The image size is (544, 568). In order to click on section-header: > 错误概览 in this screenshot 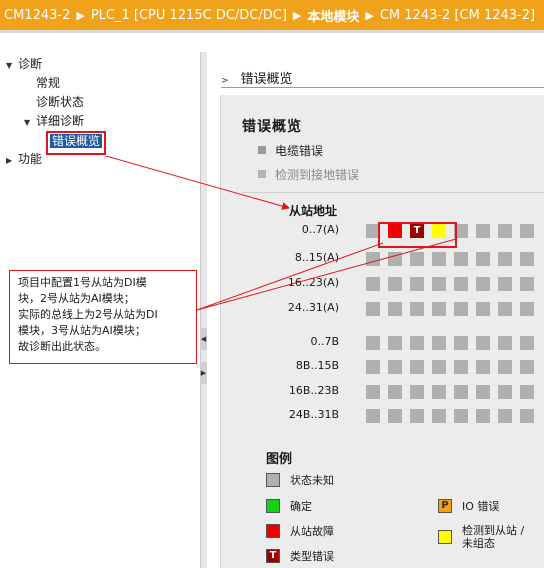, I will do `click(382, 78)`.